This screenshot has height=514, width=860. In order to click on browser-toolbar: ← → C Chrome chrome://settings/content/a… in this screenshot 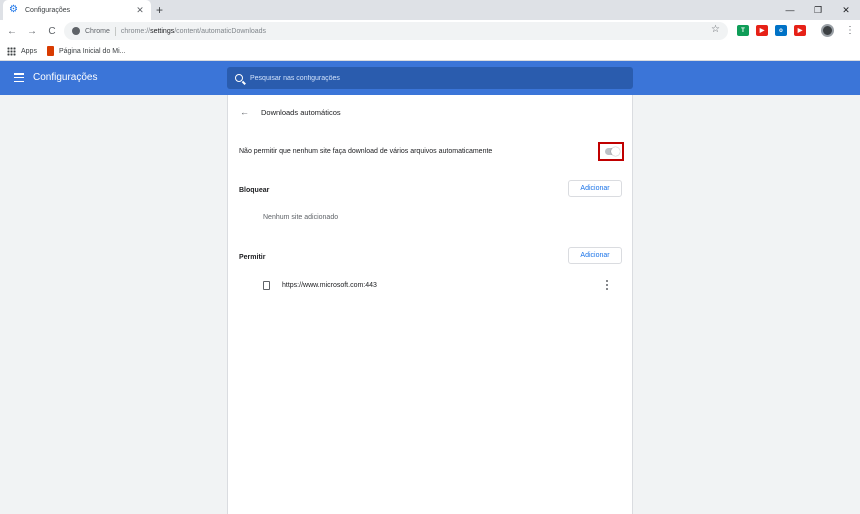, I will do `click(430, 31)`.